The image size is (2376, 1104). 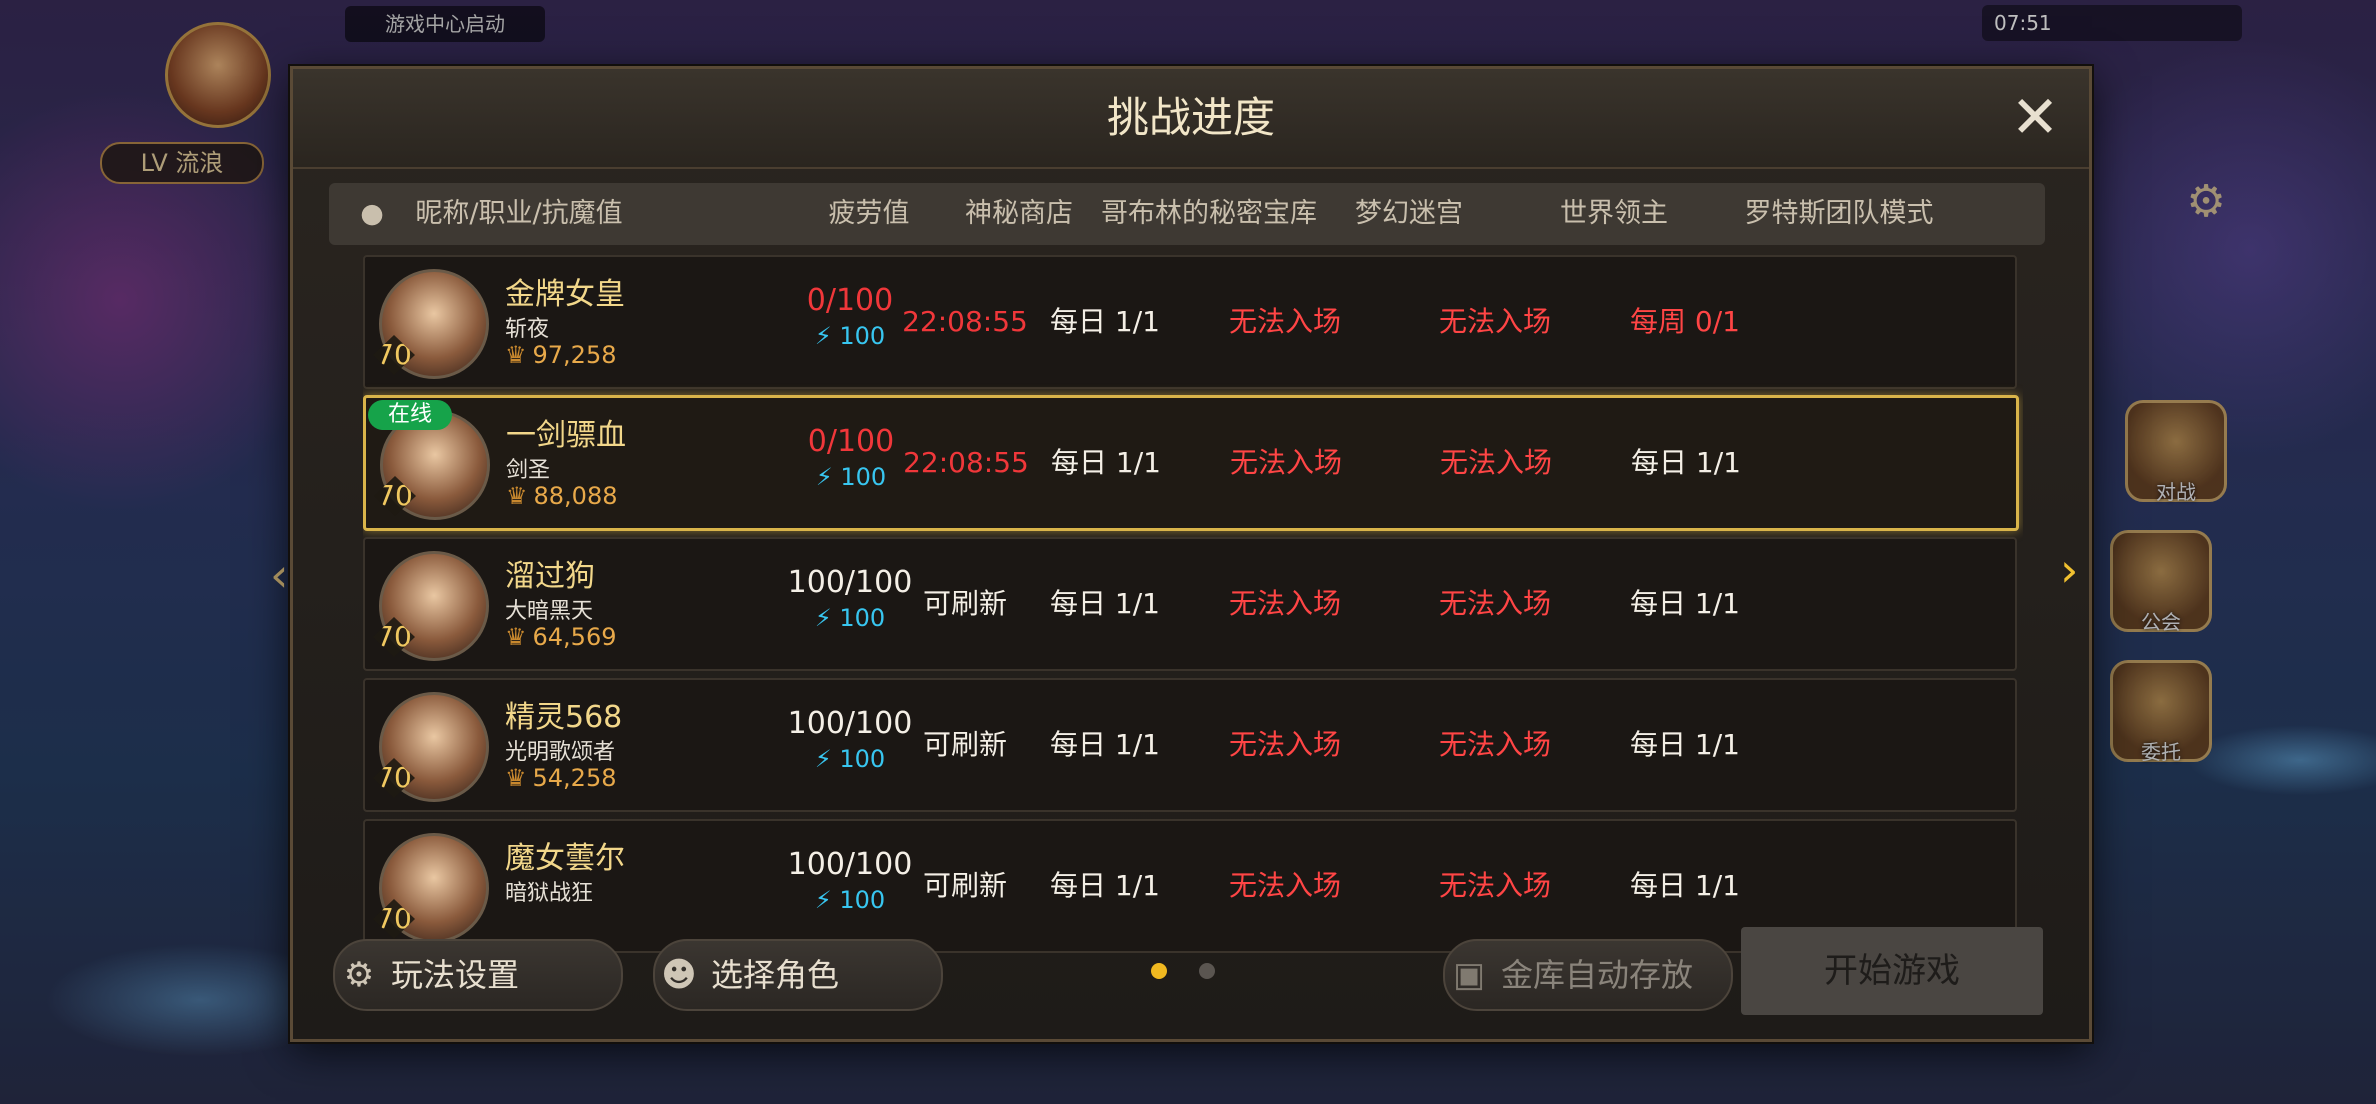 I want to click on role-icon: ☻, so click(x=679, y=975).